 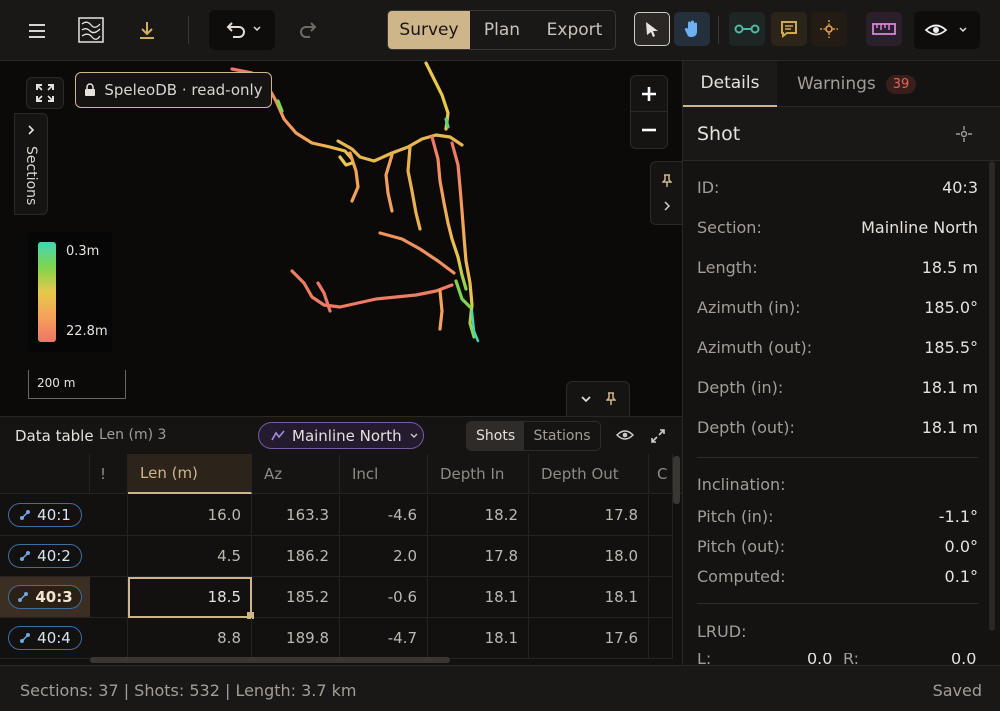 I want to click on column-header-azimuth: Az, so click(x=296, y=474).